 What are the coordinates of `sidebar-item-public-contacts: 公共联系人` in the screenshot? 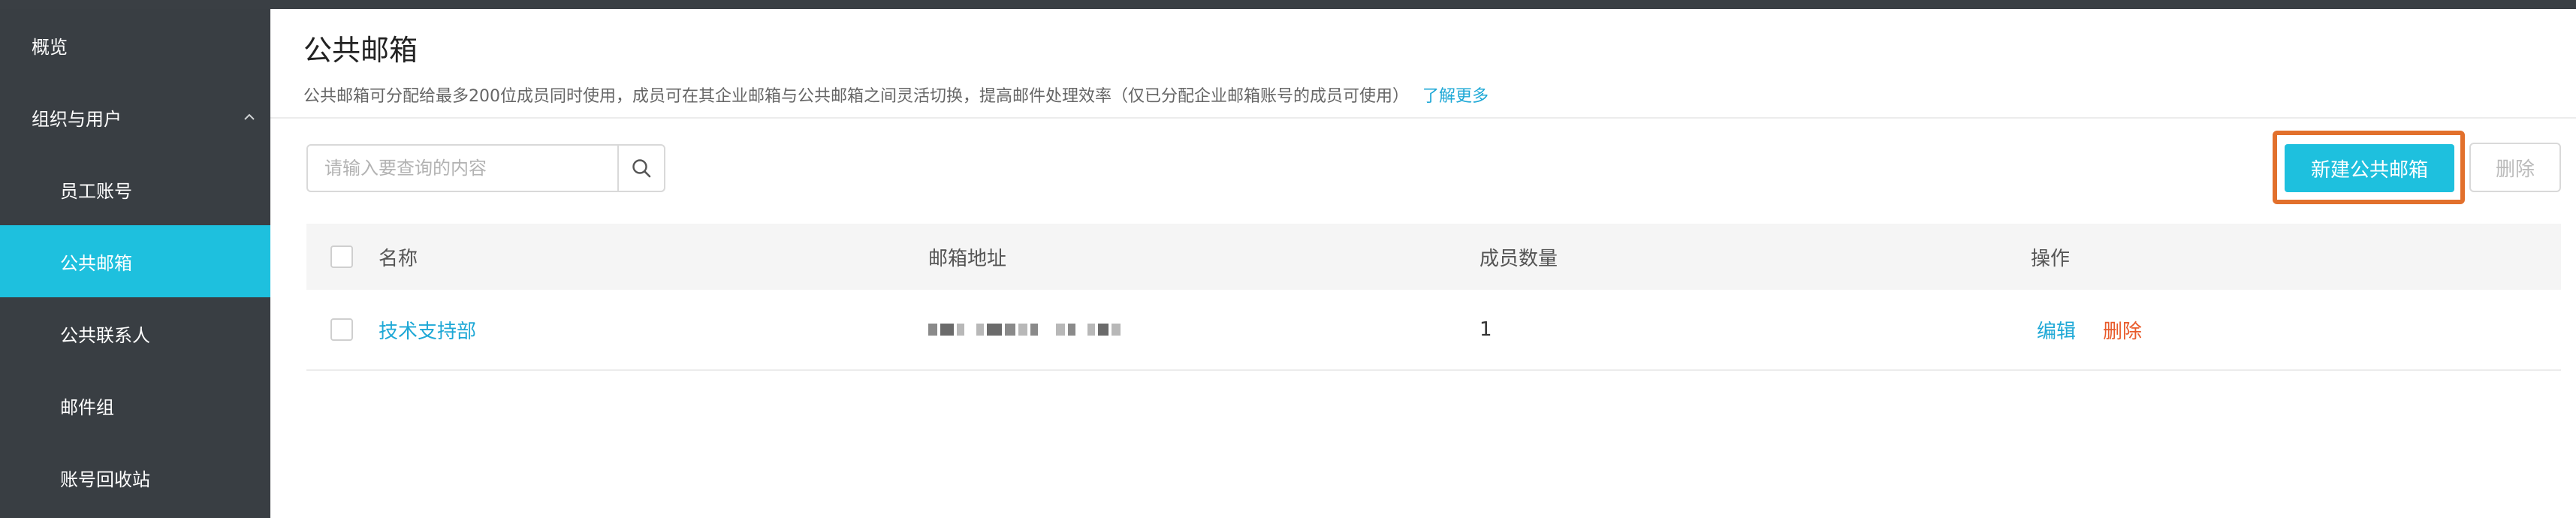 It's located at (135, 333).